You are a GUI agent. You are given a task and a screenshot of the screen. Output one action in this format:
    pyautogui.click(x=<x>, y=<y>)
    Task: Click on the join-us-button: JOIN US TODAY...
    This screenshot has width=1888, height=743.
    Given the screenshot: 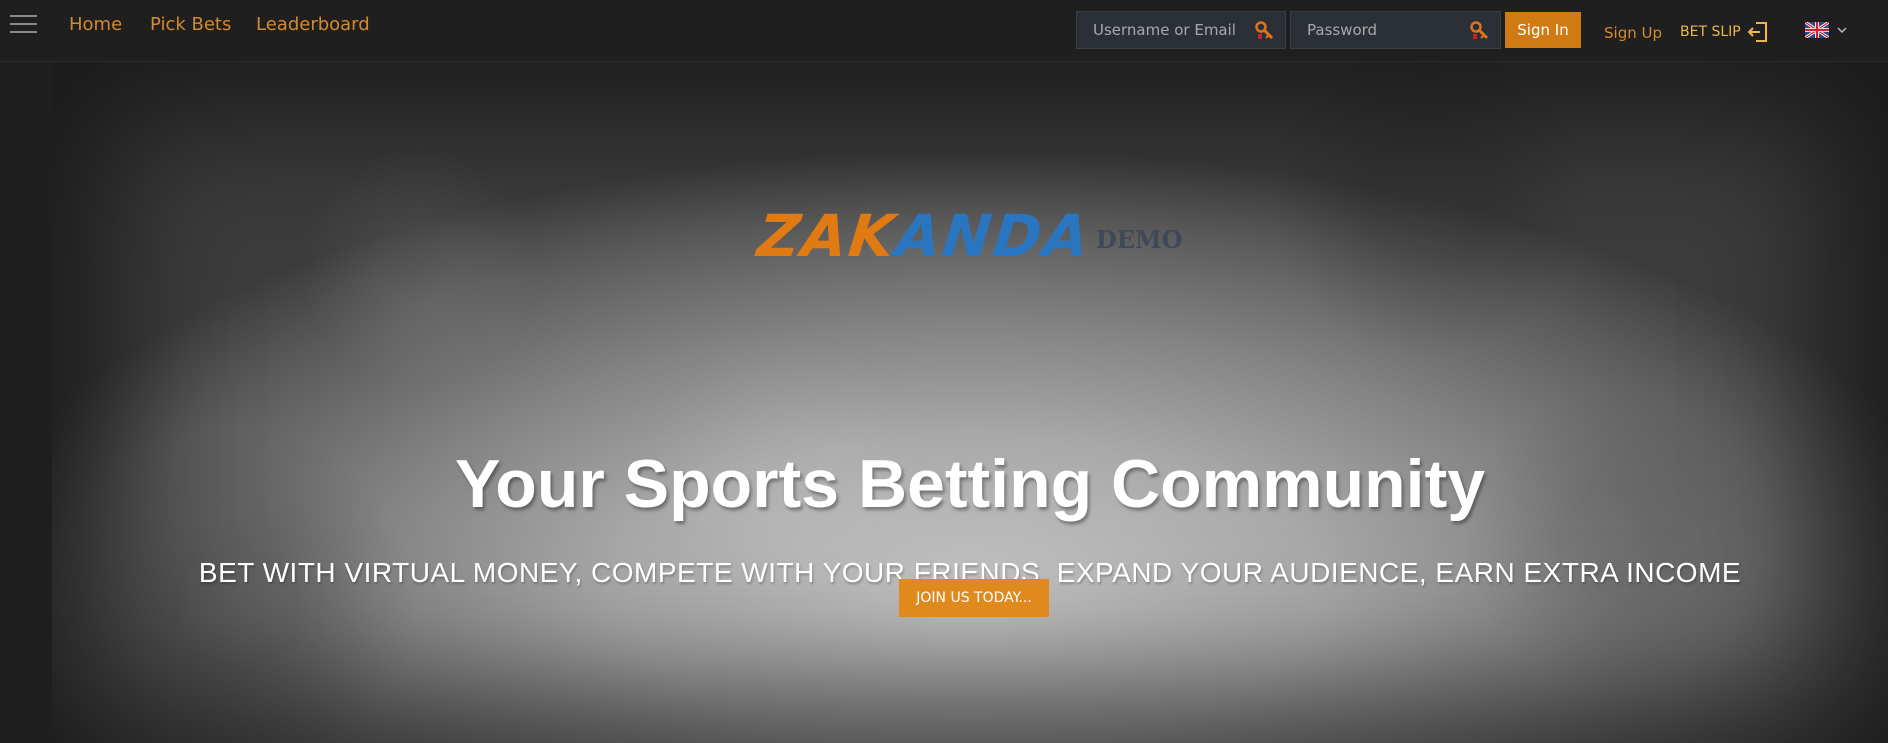 What is the action you would take?
    pyautogui.click(x=974, y=598)
    